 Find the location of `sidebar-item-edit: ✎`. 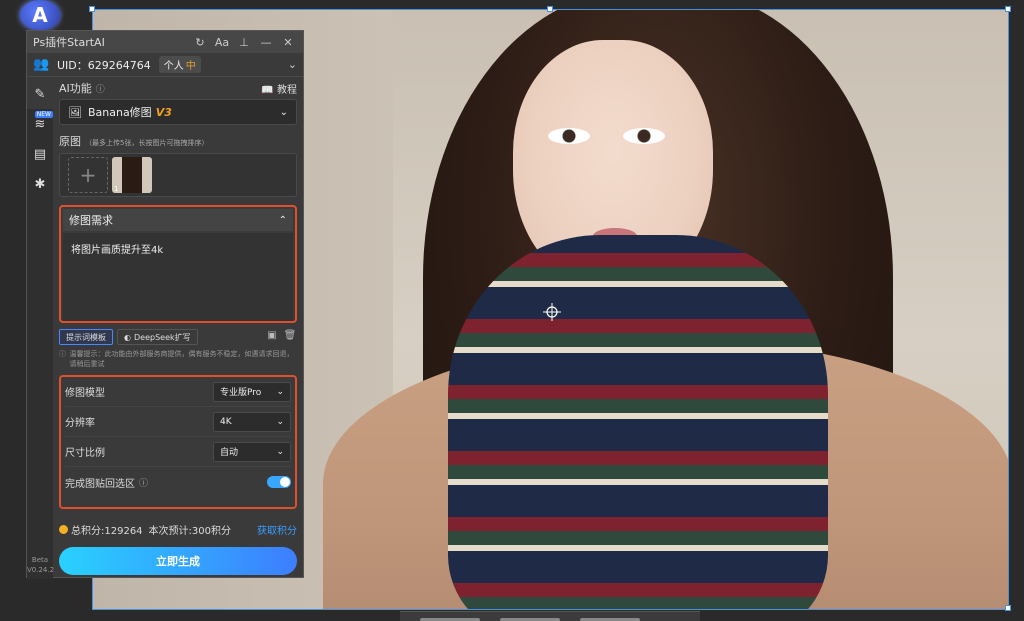

sidebar-item-edit: ✎ is located at coordinates (40, 94).